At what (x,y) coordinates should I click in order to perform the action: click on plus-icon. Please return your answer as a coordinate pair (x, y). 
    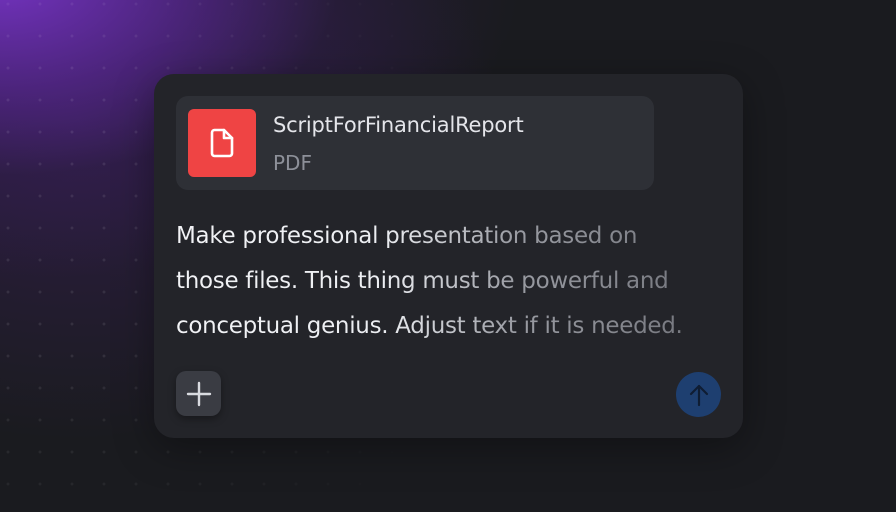
    Looking at the image, I should click on (198, 393).